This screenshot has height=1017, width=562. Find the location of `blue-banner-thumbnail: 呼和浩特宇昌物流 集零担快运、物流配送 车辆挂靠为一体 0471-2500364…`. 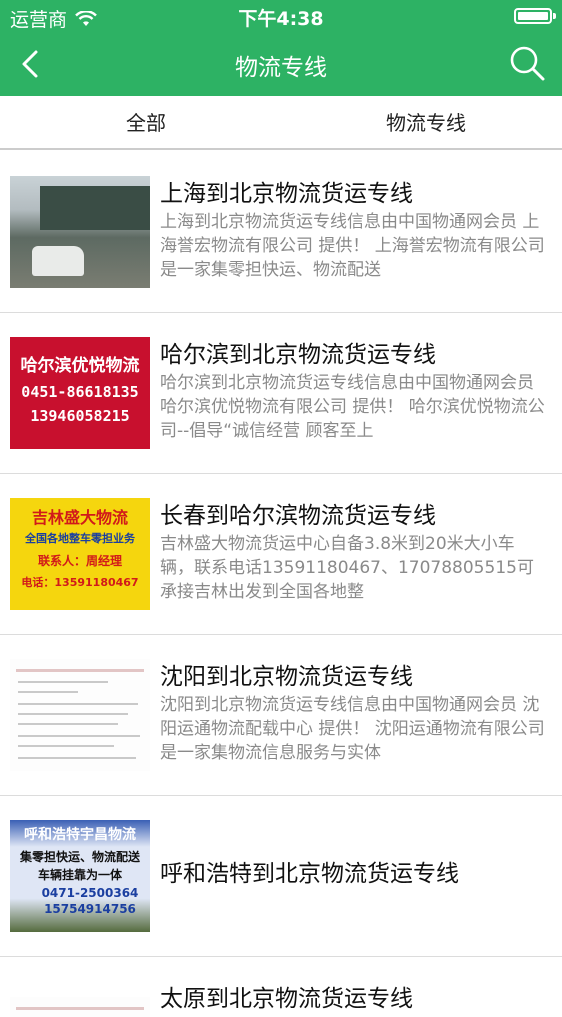

blue-banner-thumbnail: 呼和浩特宇昌物流 集零担快运、物流配送 车辆挂靠为一体 0471-2500364… is located at coordinates (80, 876).